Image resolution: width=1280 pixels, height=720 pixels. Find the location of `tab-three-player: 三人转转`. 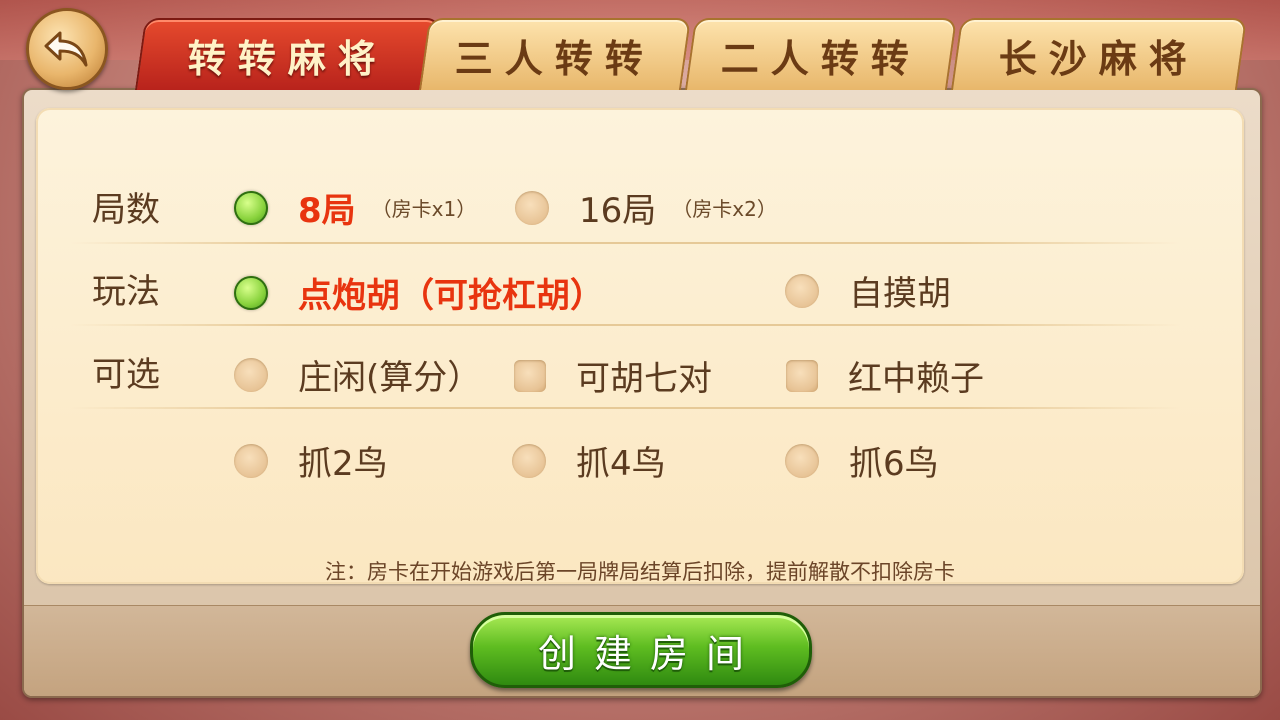

tab-three-player: 三人转转 is located at coordinates (555, 54).